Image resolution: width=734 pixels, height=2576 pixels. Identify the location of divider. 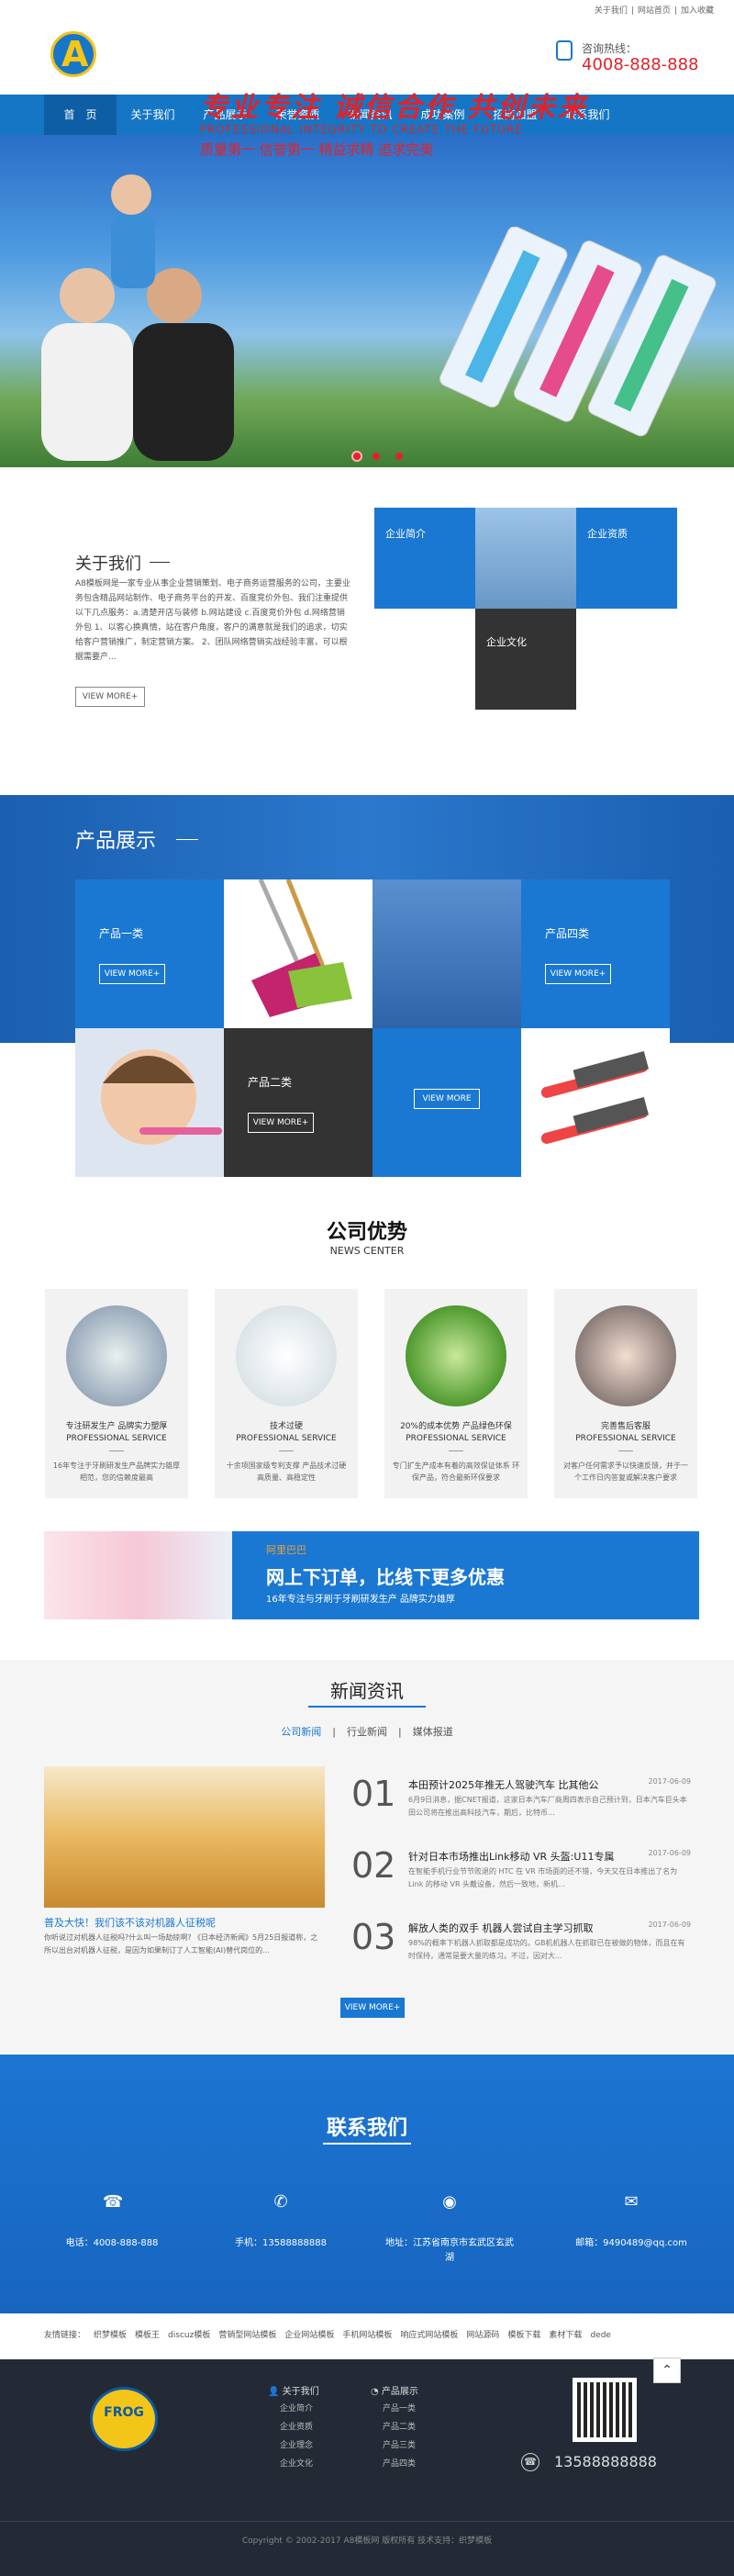
(287, 1450).